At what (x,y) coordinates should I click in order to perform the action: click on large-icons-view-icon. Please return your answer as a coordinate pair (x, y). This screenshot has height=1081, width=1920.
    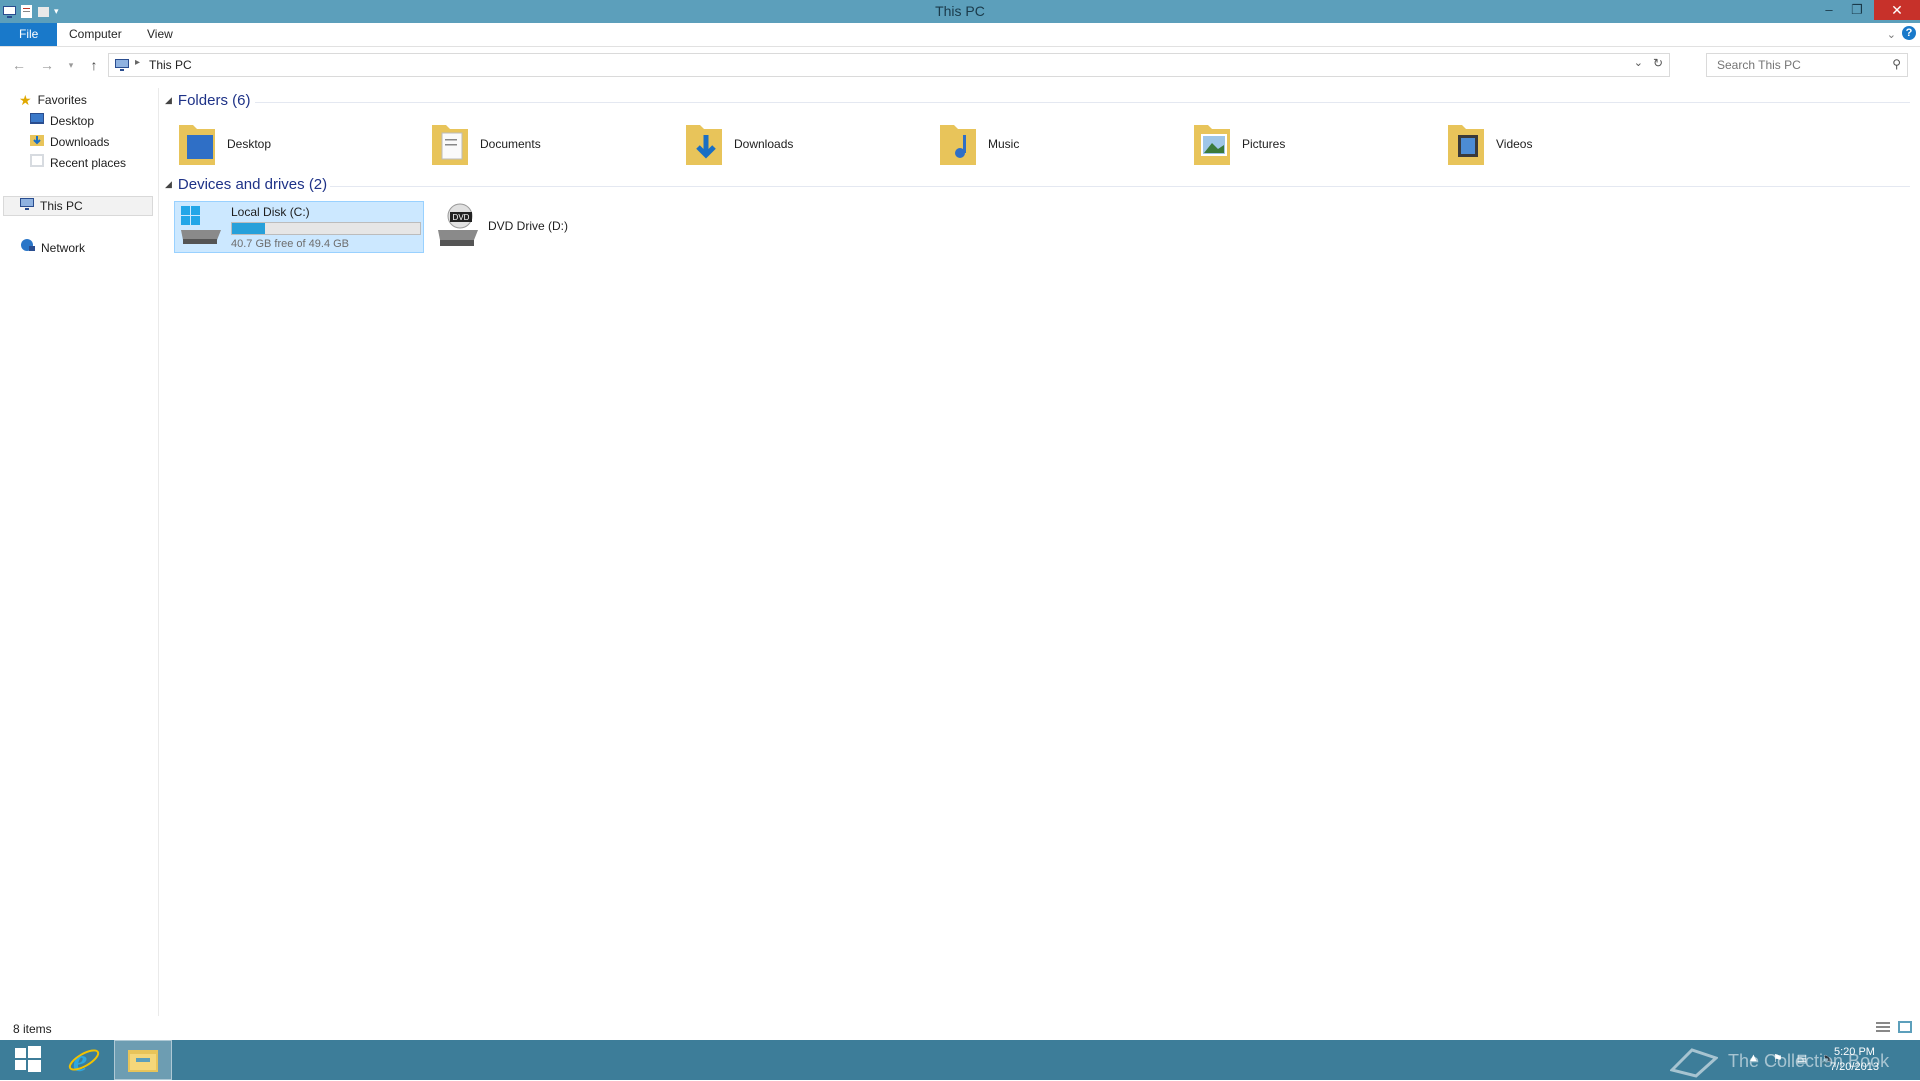
    Looking at the image, I should click on (1905, 1028).